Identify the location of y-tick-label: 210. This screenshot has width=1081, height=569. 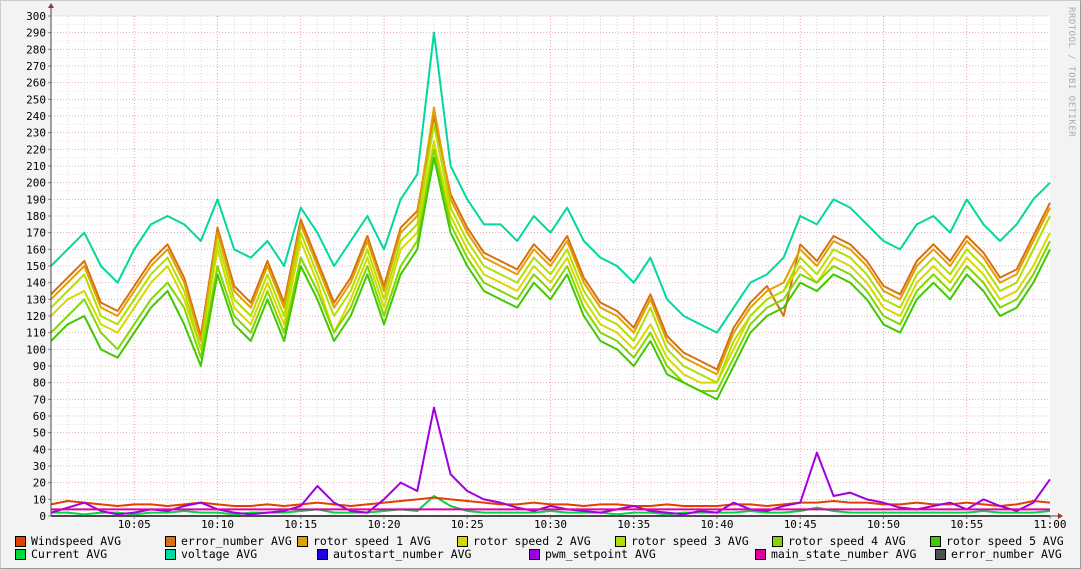
(36, 166).